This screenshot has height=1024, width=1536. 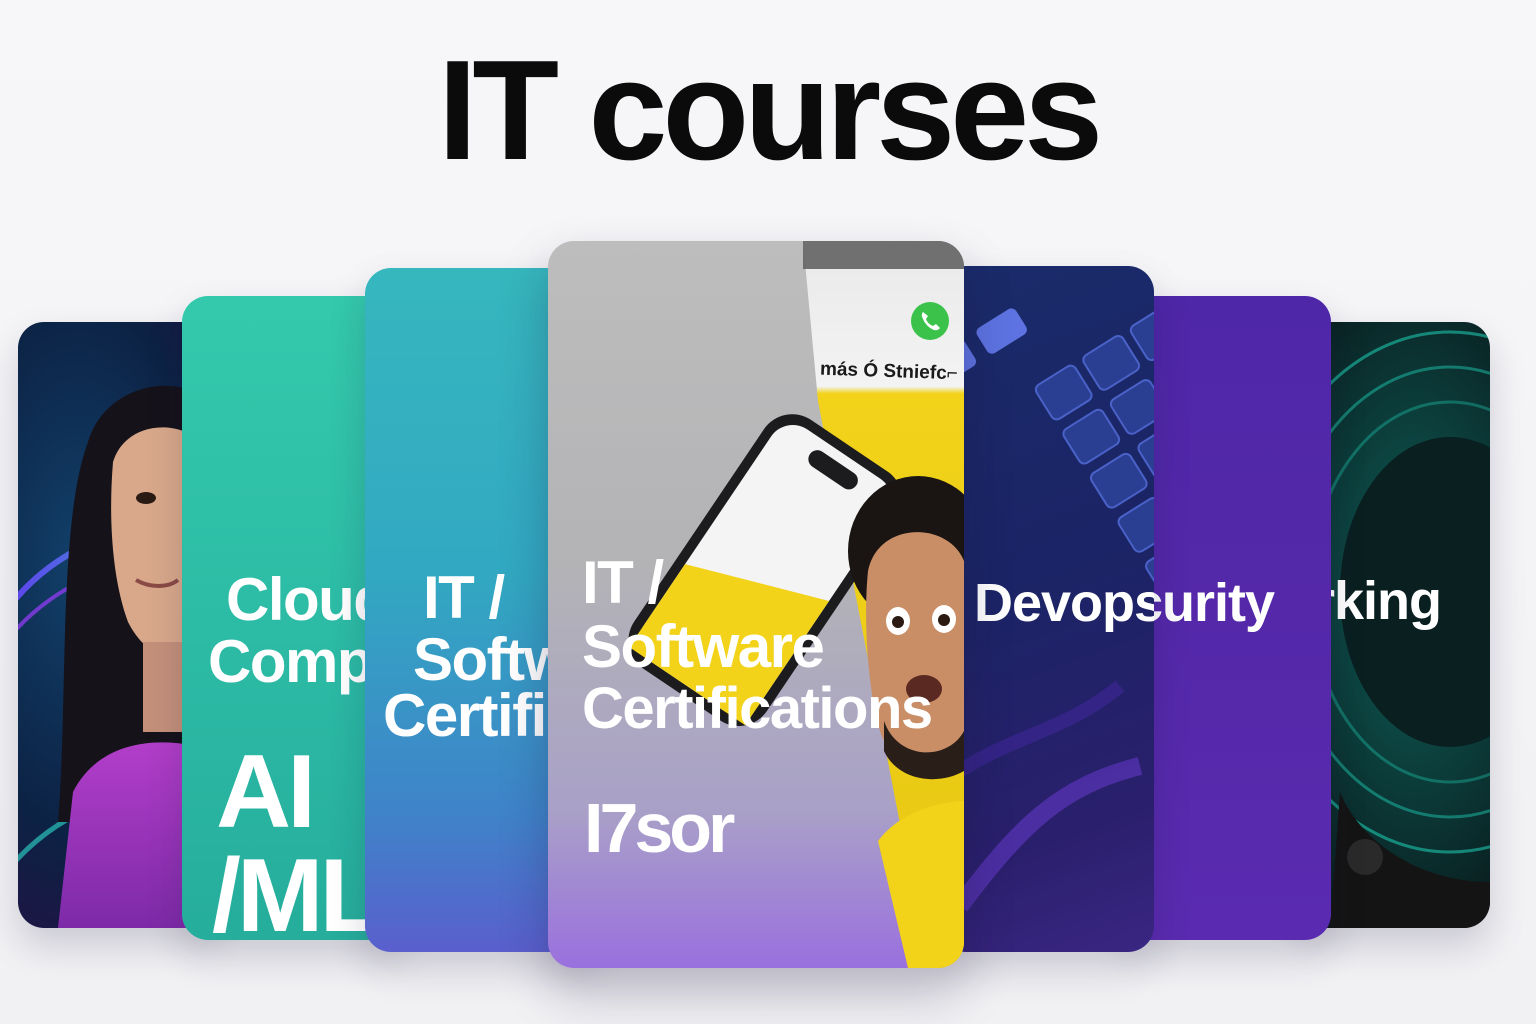 I want to click on card-title-line3: Certifications, so click(x=757, y=708).